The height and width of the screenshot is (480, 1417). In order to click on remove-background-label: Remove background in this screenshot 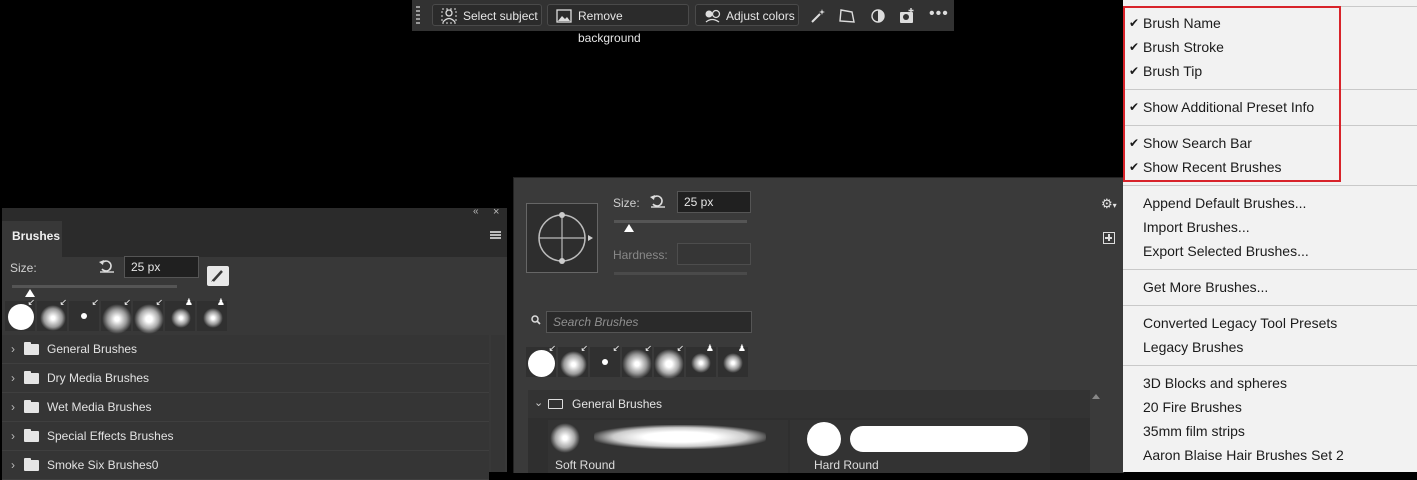, I will do `click(609, 27)`.